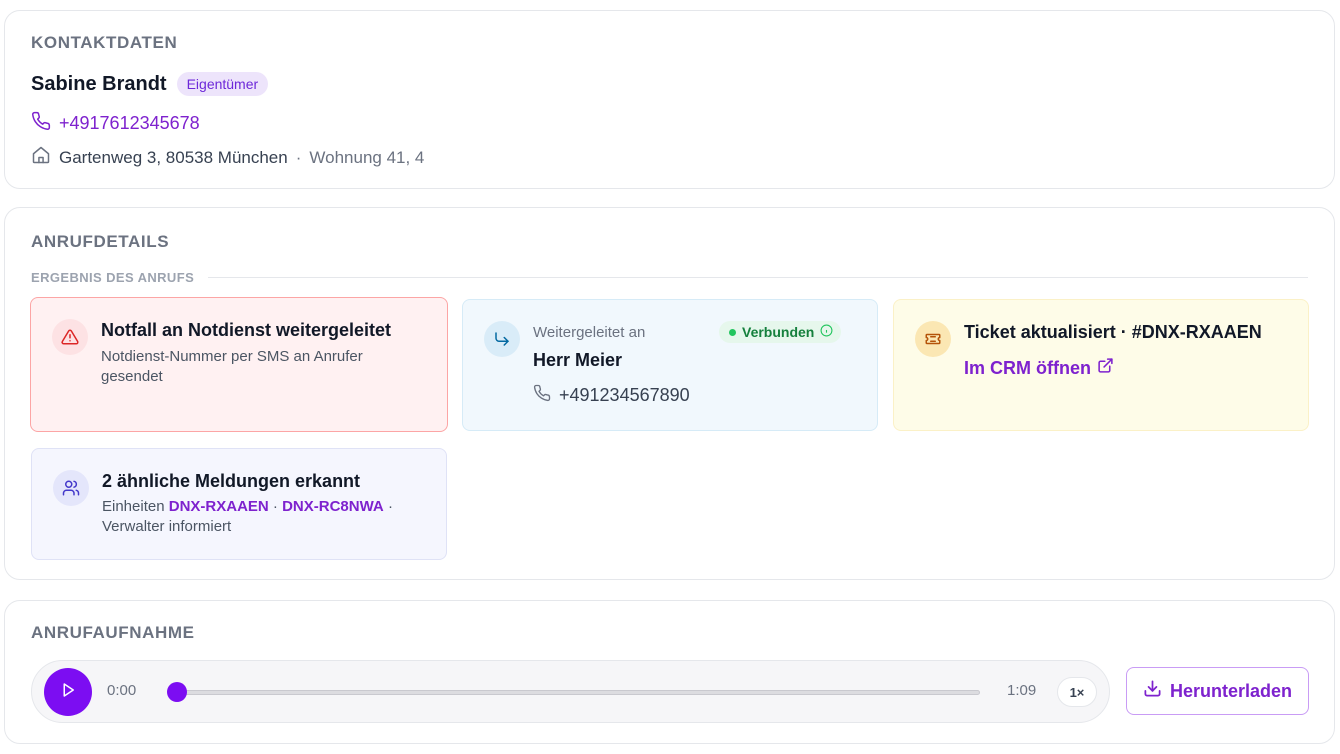  Describe the element at coordinates (1077, 692) in the screenshot. I see `playback-speed-button: 1×` at that location.